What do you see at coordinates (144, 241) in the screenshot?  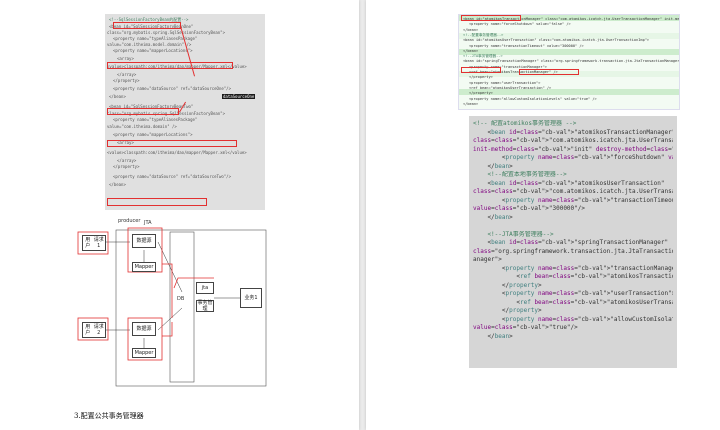 I see `diagram-datasource-top: 数据源` at bounding box center [144, 241].